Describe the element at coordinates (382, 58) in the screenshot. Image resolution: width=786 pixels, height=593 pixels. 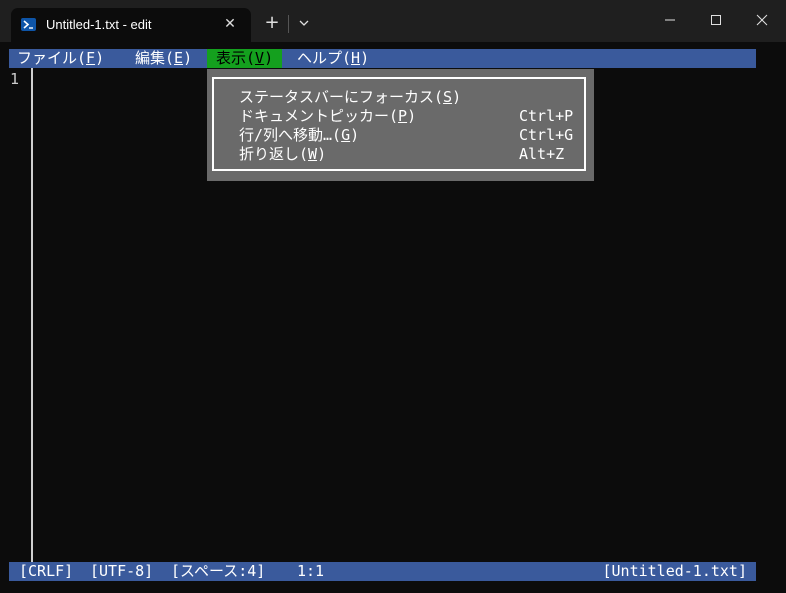
I see `menu-bar: ファイル(F) 編集(E) 表示(V) ヘルプ(H)` at that location.